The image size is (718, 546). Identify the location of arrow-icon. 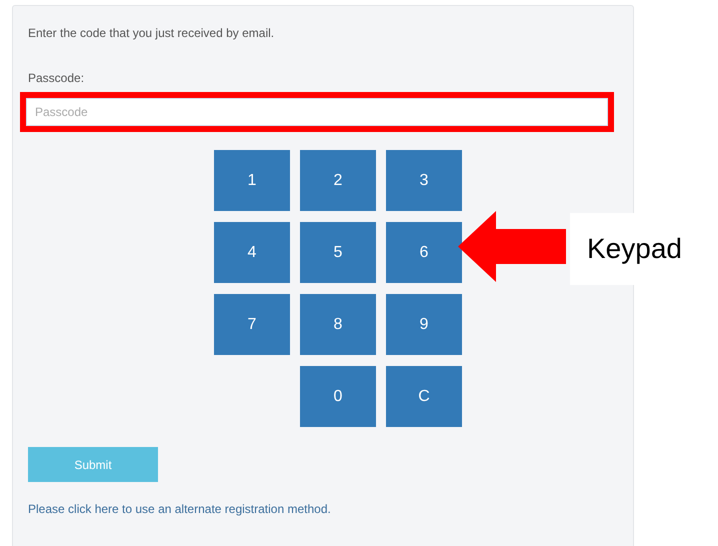
(512, 246).